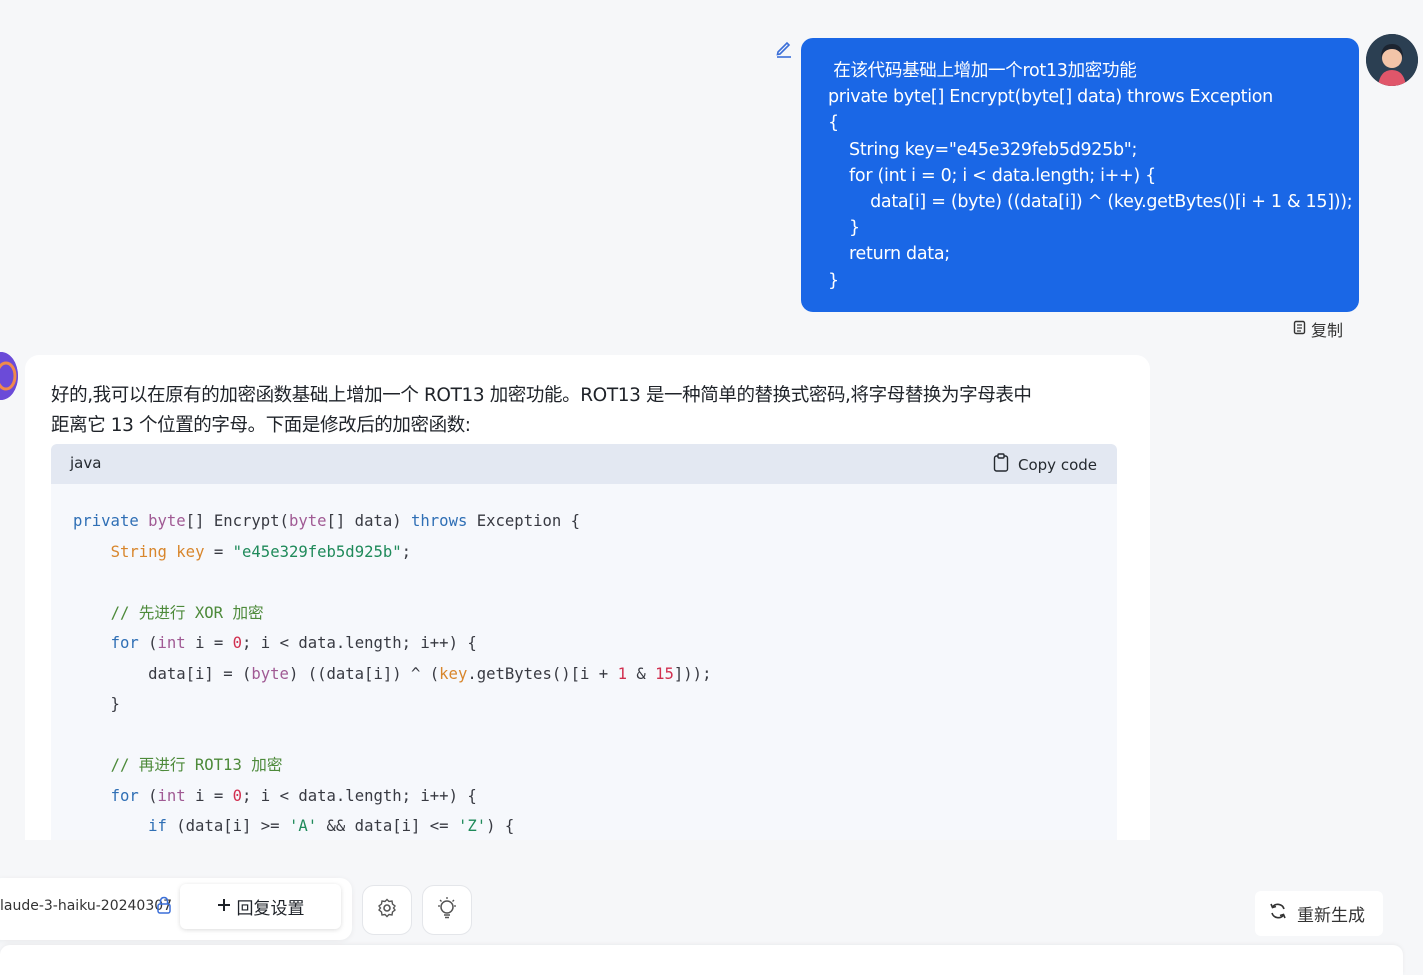 The image size is (1423, 975). I want to click on bottom-toolbar: laude-3-haiku-20240307 回复设置, so click(176, 909).